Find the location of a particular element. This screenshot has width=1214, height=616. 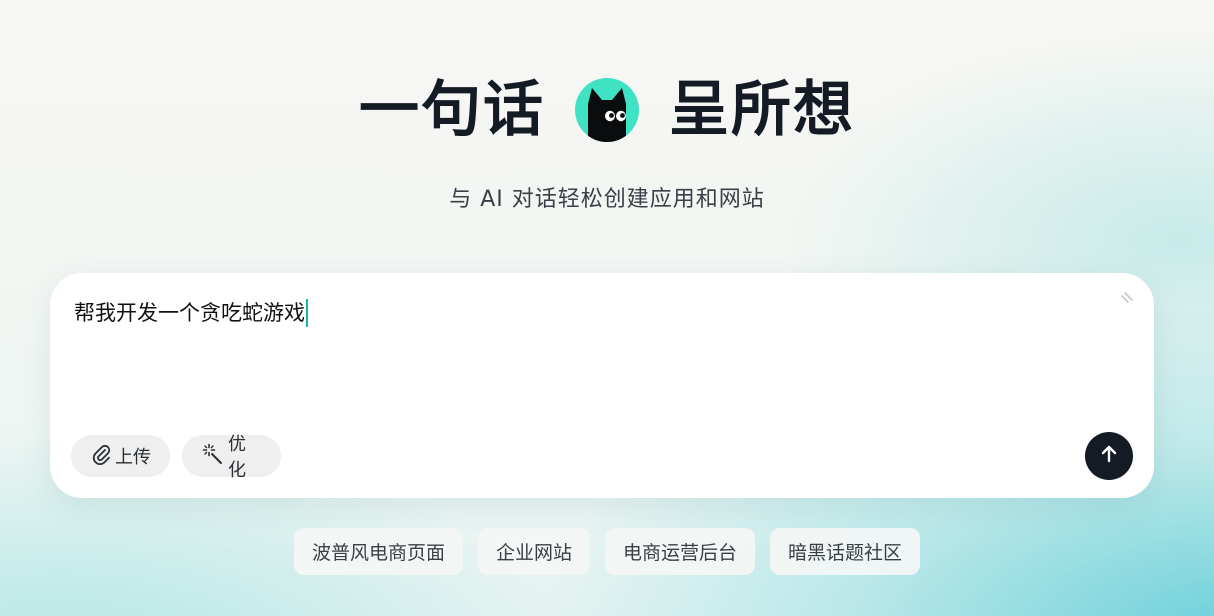

send-button is located at coordinates (1109, 456).